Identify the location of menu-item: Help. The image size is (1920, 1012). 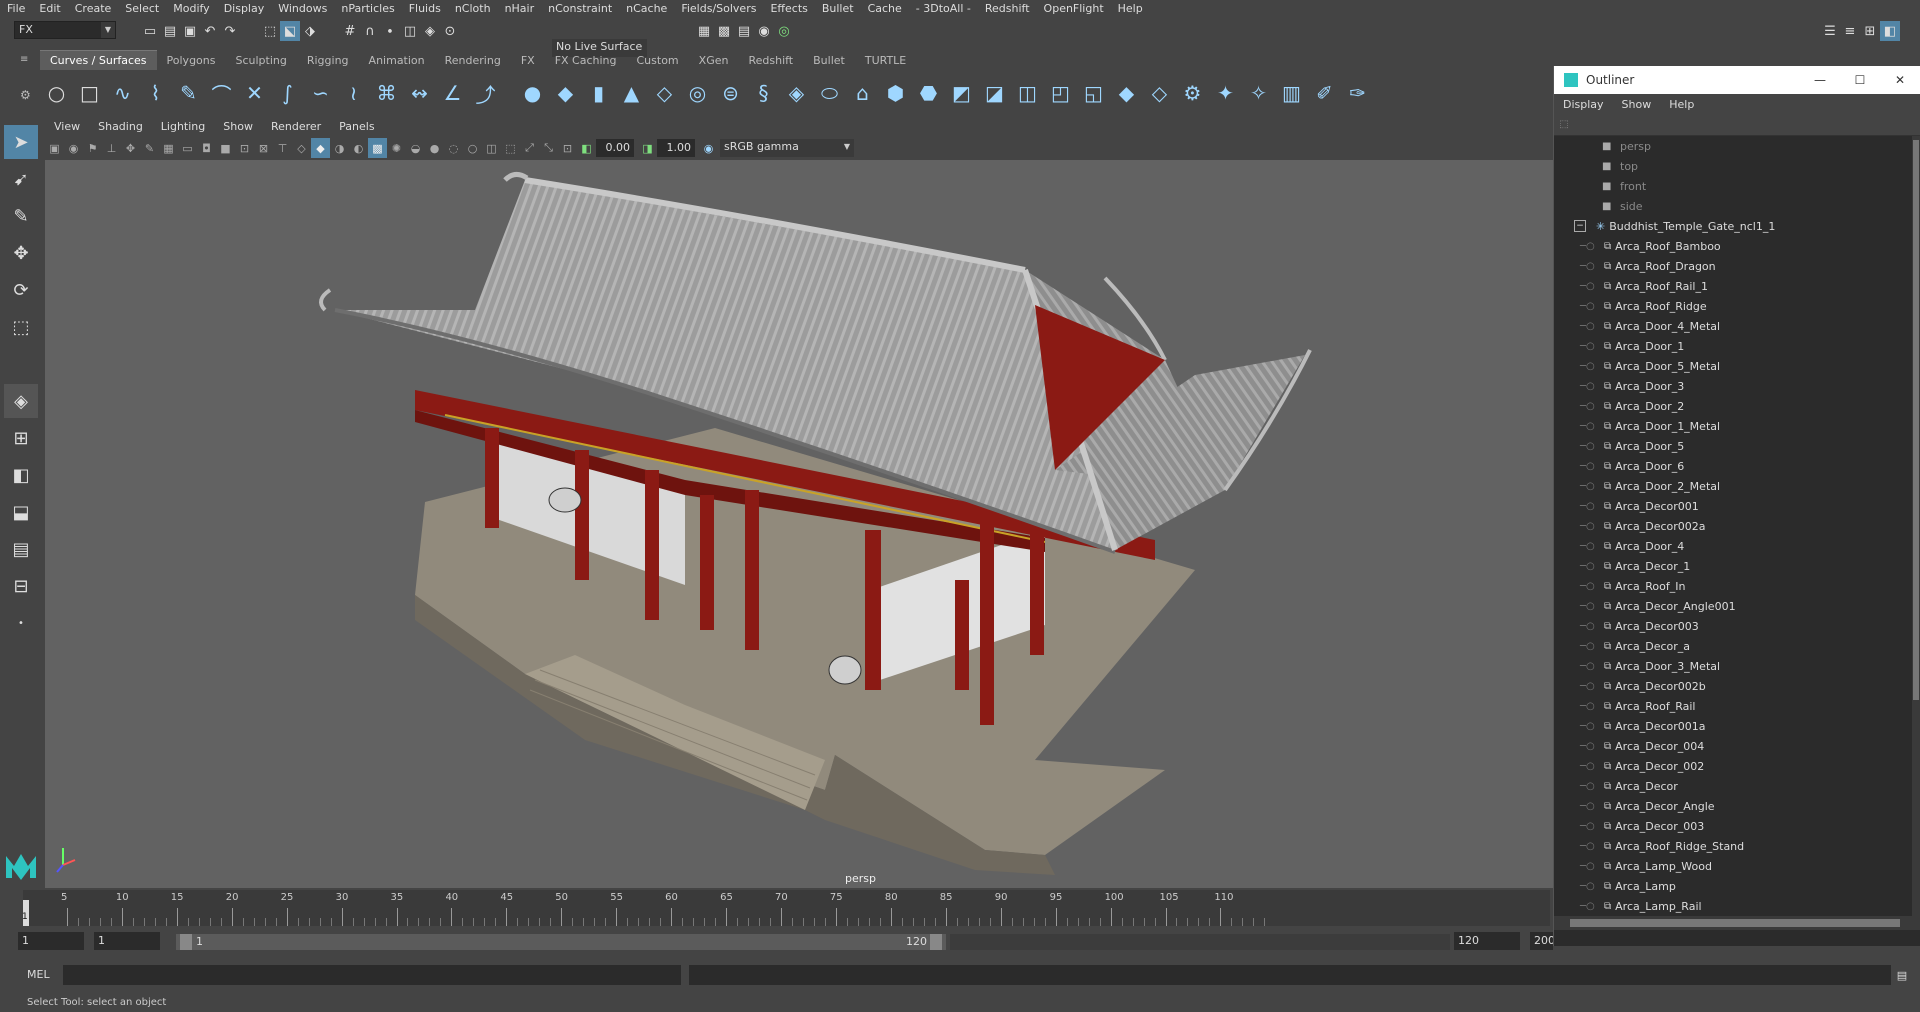
(1130, 8).